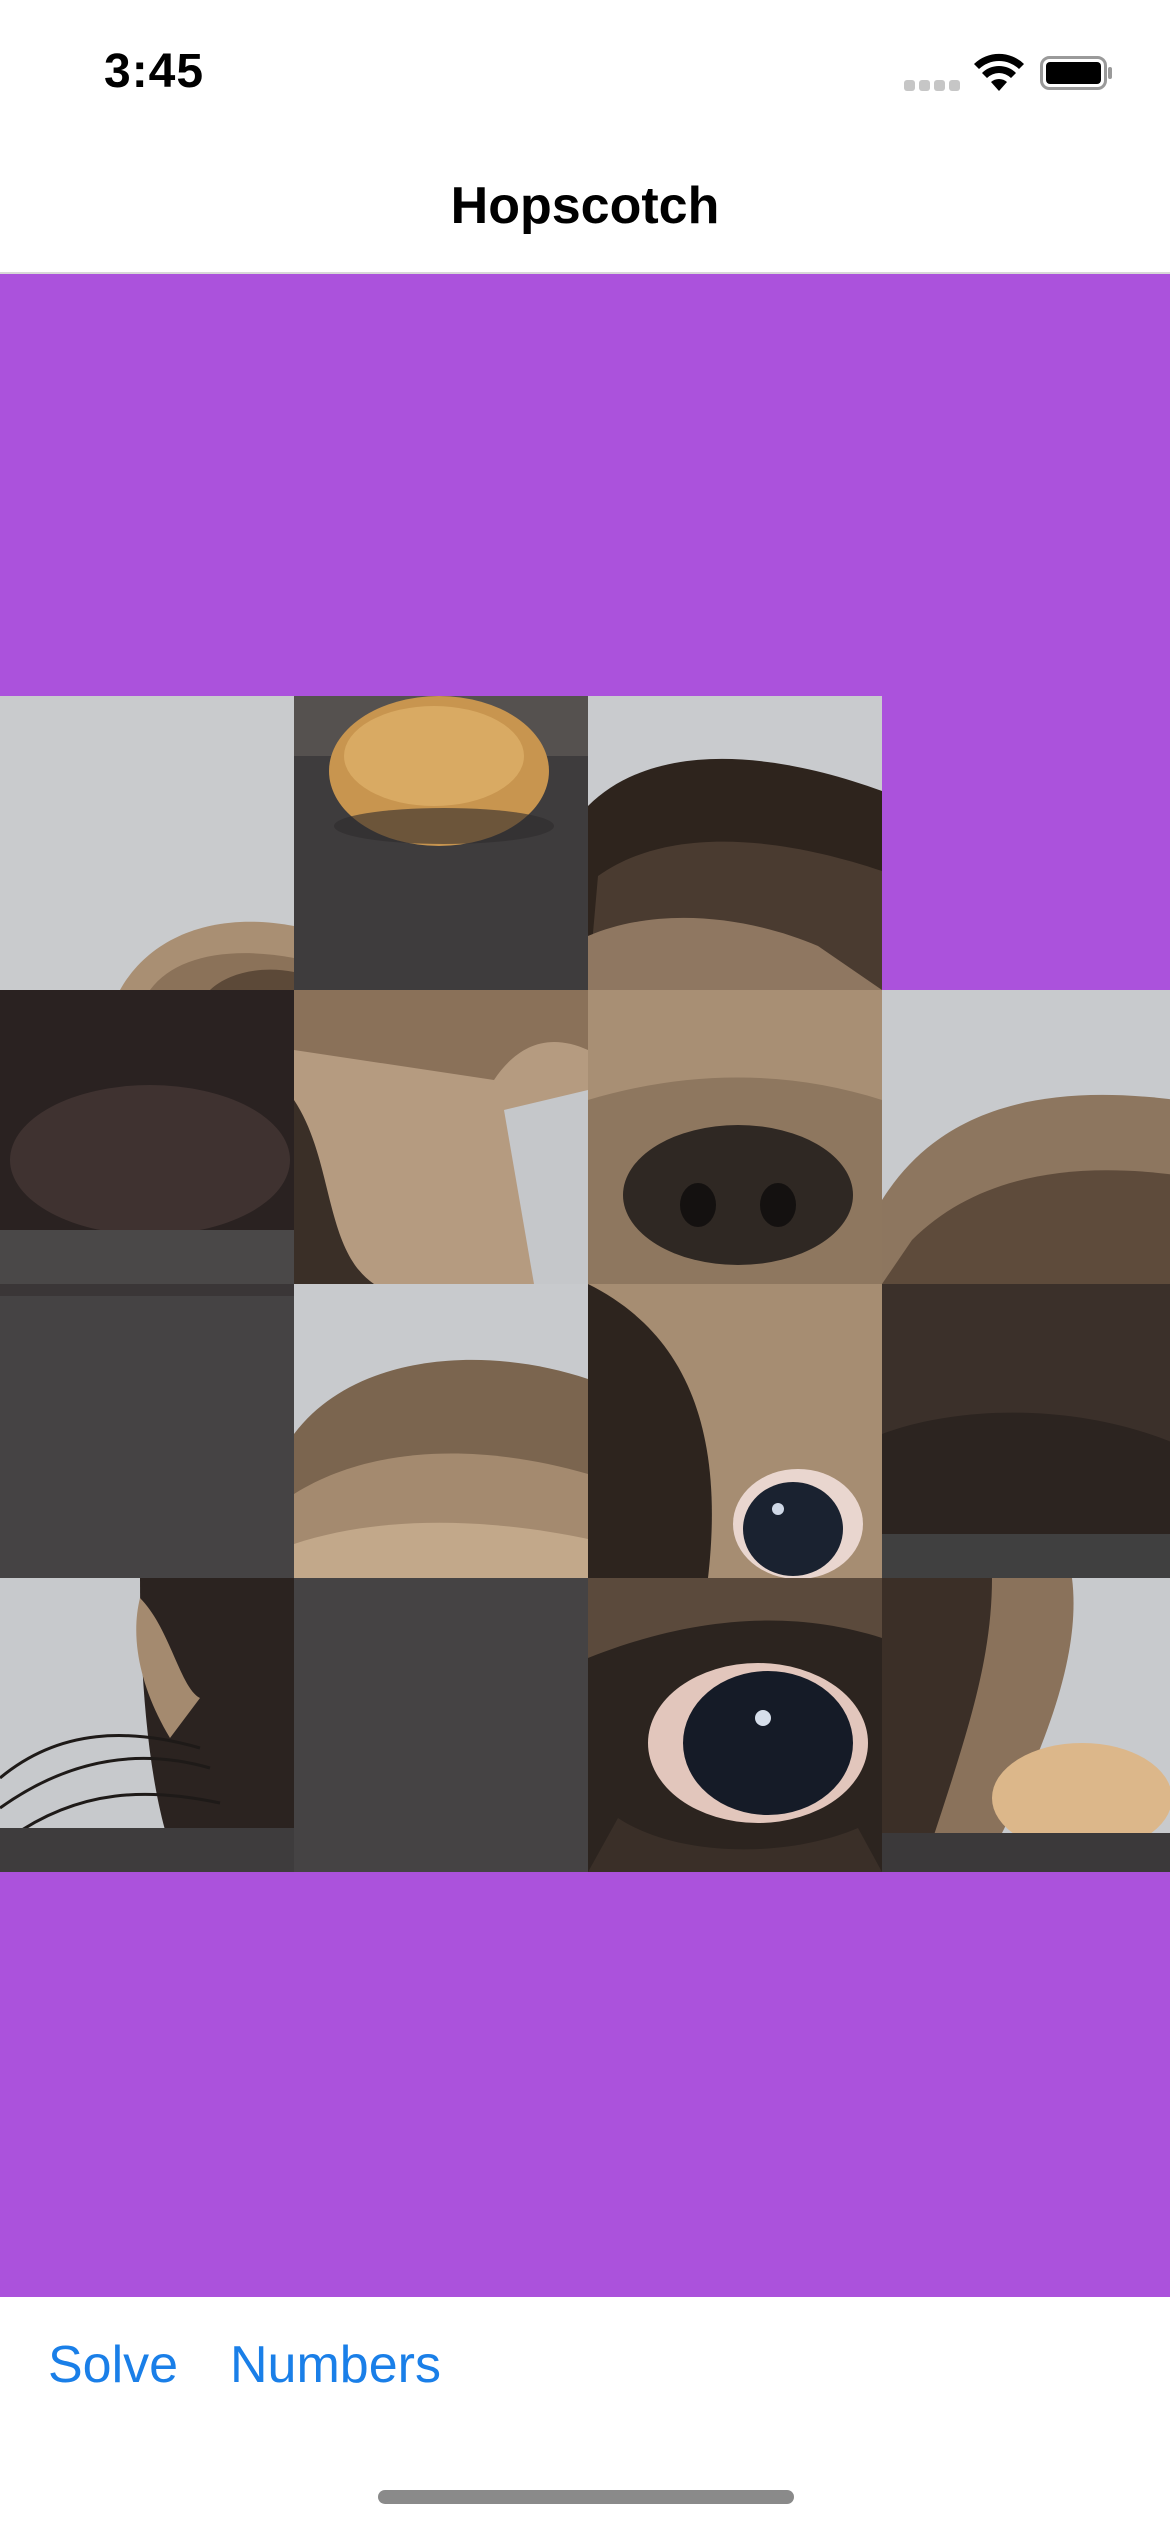 Image resolution: width=1170 pixels, height=2532 pixels. Describe the element at coordinates (933, 86) in the screenshot. I see `cellular-signal-icon` at that location.